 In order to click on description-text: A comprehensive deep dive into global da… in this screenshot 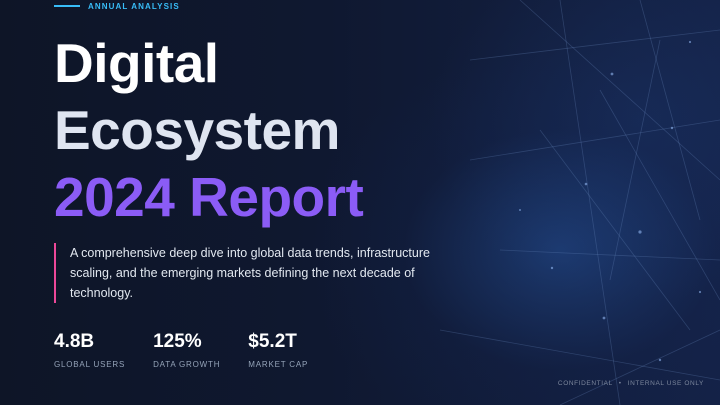, I will do `click(250, 273)`.